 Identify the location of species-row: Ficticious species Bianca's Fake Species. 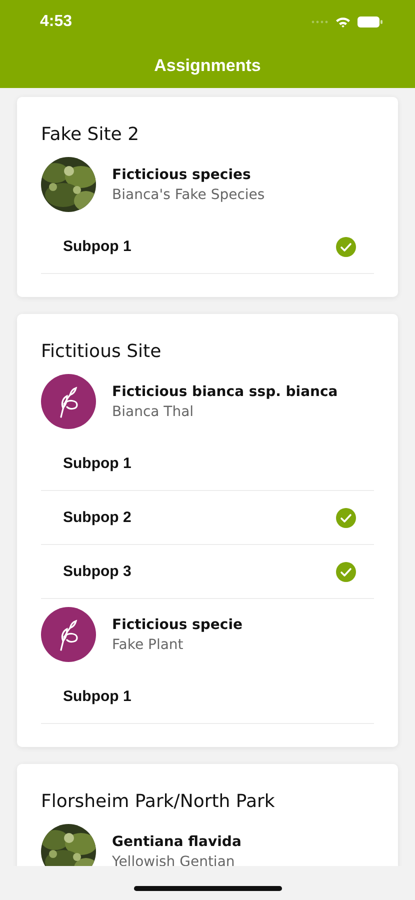
(207, 184).